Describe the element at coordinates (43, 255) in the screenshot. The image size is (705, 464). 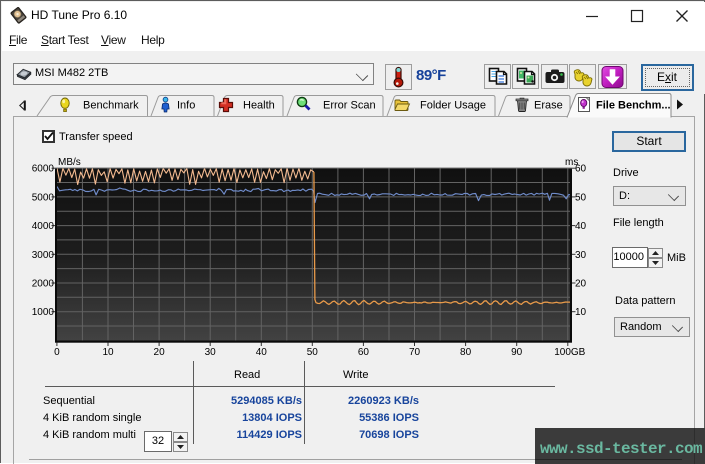
I see `svg-text: 3000` at that location.